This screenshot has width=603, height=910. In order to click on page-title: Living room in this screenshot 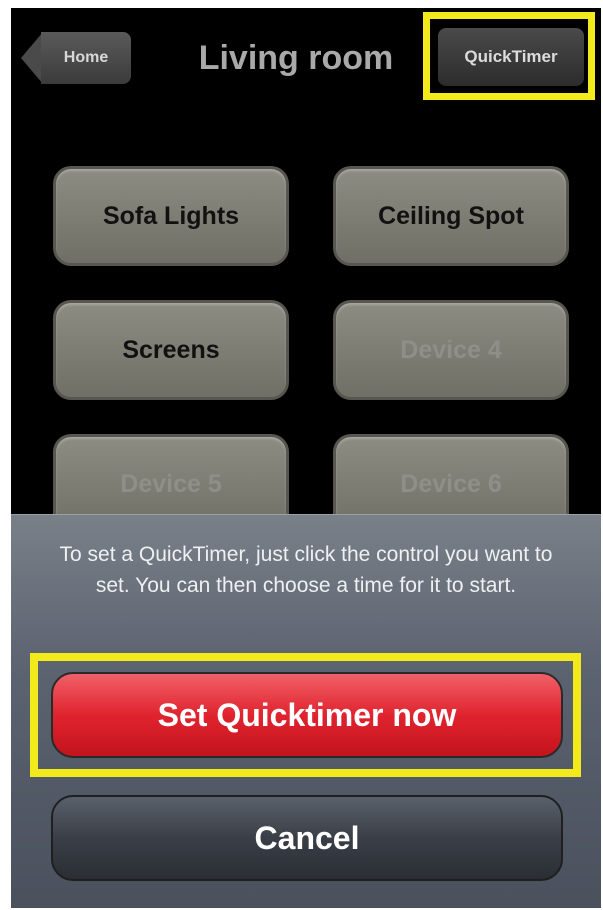, I will do `click(296, 57)`.